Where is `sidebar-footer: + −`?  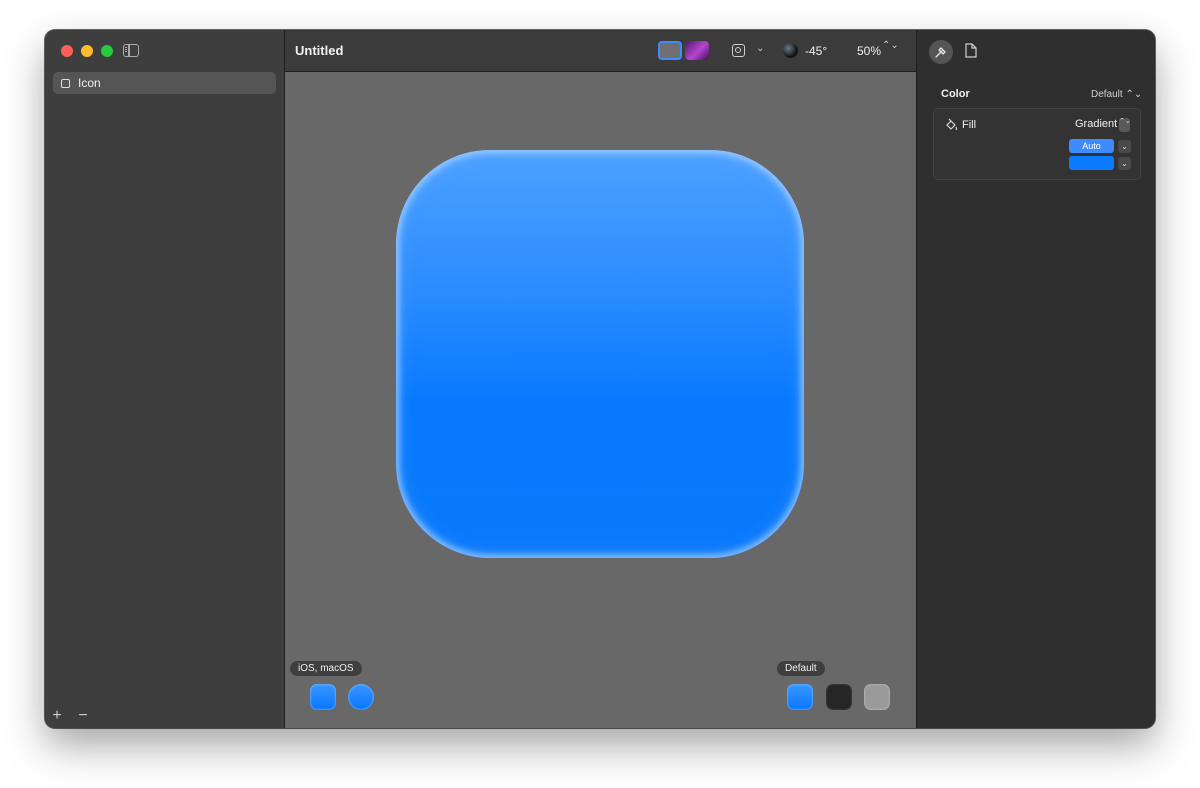
sidebar-footer: + − is located at coordinates (70, 716).